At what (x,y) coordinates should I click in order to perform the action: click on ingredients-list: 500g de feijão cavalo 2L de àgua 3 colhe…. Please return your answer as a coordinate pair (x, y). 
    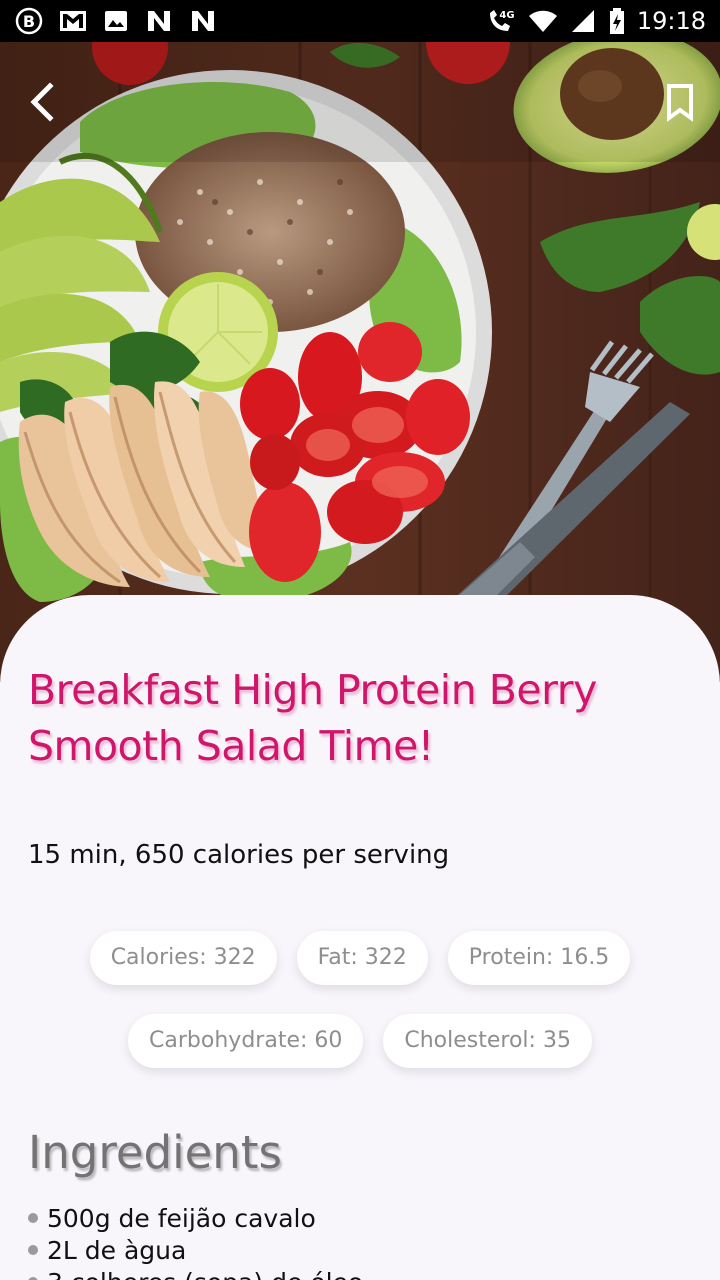
    Looking at the image, I should click on (195, 1241).